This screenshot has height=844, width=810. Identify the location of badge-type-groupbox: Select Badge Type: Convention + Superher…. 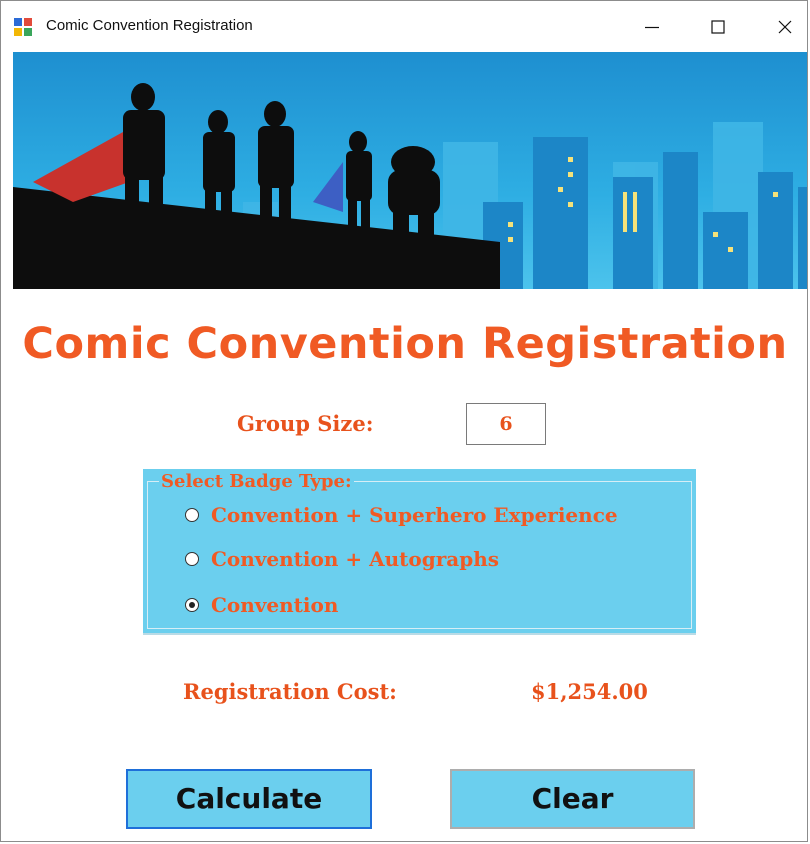
(419, 552).